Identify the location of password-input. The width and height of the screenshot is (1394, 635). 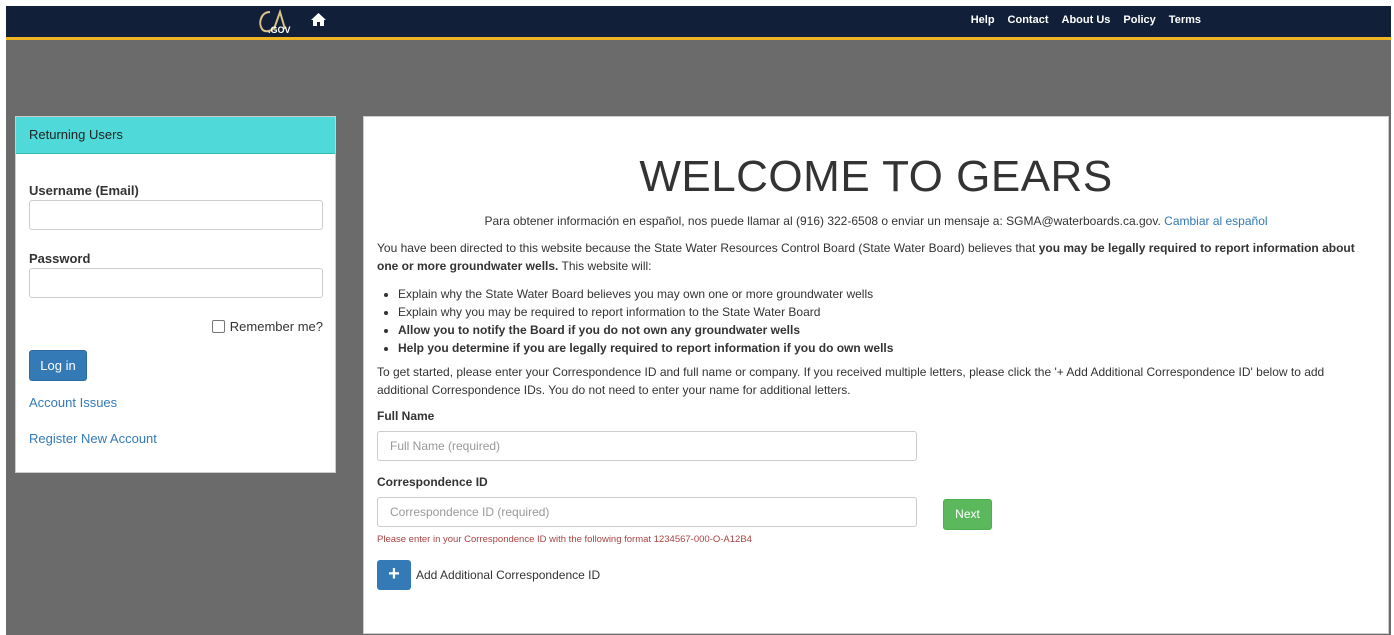
(176, 283).